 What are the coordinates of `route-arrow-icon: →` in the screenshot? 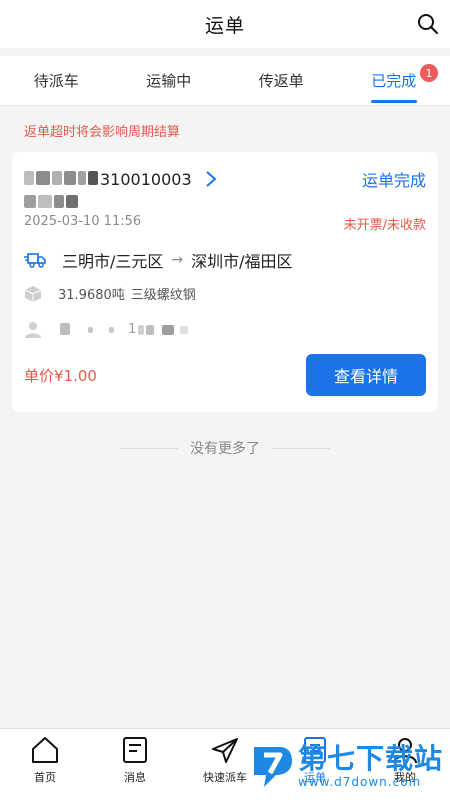 It's located at (177, 260).